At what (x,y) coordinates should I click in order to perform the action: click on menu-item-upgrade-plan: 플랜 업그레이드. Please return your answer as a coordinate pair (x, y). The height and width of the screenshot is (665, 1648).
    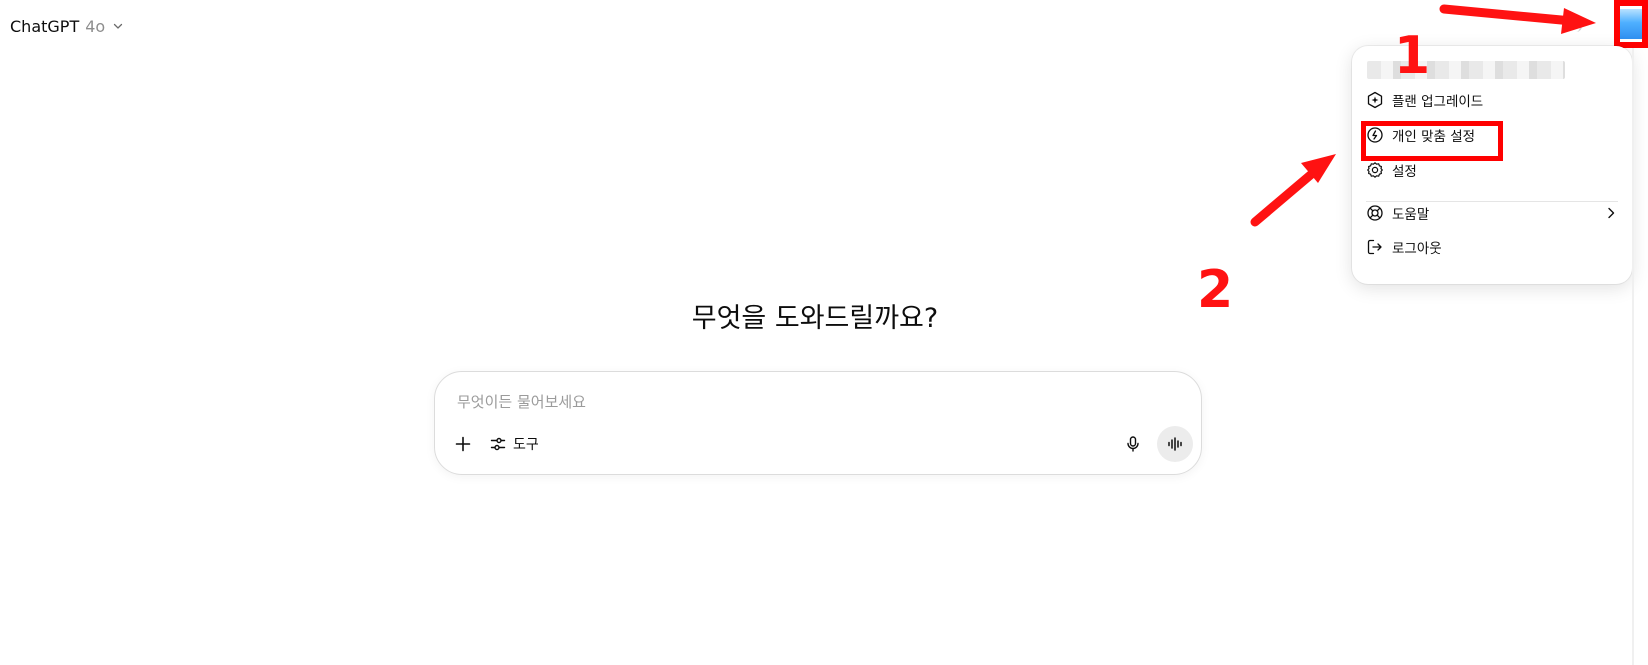
    Looking at the image, I should click on (1492, 100).